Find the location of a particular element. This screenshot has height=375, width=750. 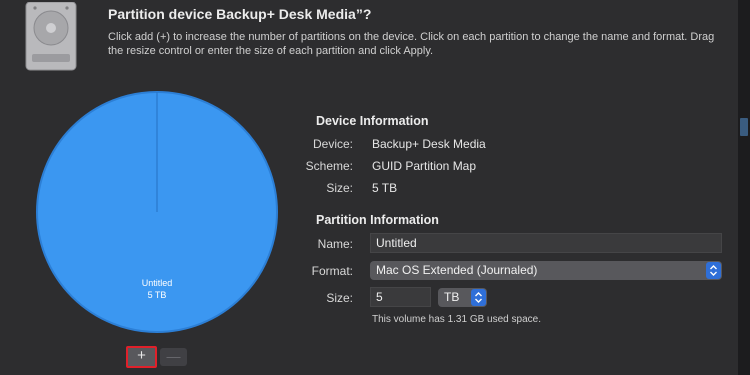

pie-partition-name: Untitled is located at coordinates (157, 283).